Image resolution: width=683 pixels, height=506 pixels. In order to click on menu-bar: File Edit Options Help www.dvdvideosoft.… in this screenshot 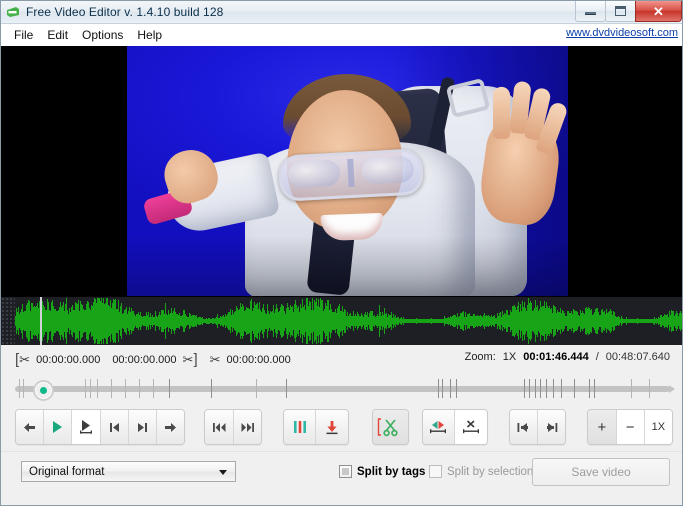, I will do `click(341, 35)`.